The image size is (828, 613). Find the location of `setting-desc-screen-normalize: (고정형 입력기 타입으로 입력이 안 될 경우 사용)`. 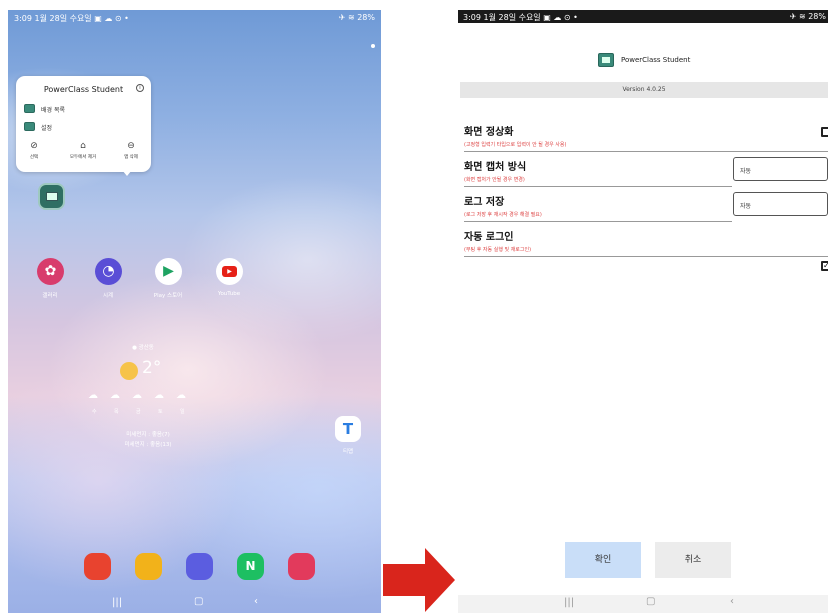

setting-desc-screen-normalize: (고정형 입력기 타입으로 입력이 안 될 경우 사용) is located at coordinates (515, 145).